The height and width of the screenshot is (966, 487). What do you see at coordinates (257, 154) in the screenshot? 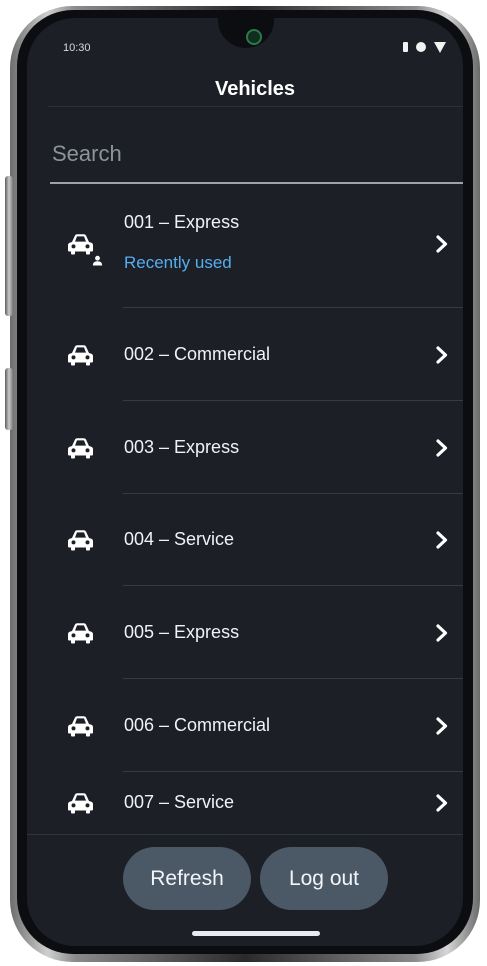
I see `search-input` at bounding box center [257, 154].